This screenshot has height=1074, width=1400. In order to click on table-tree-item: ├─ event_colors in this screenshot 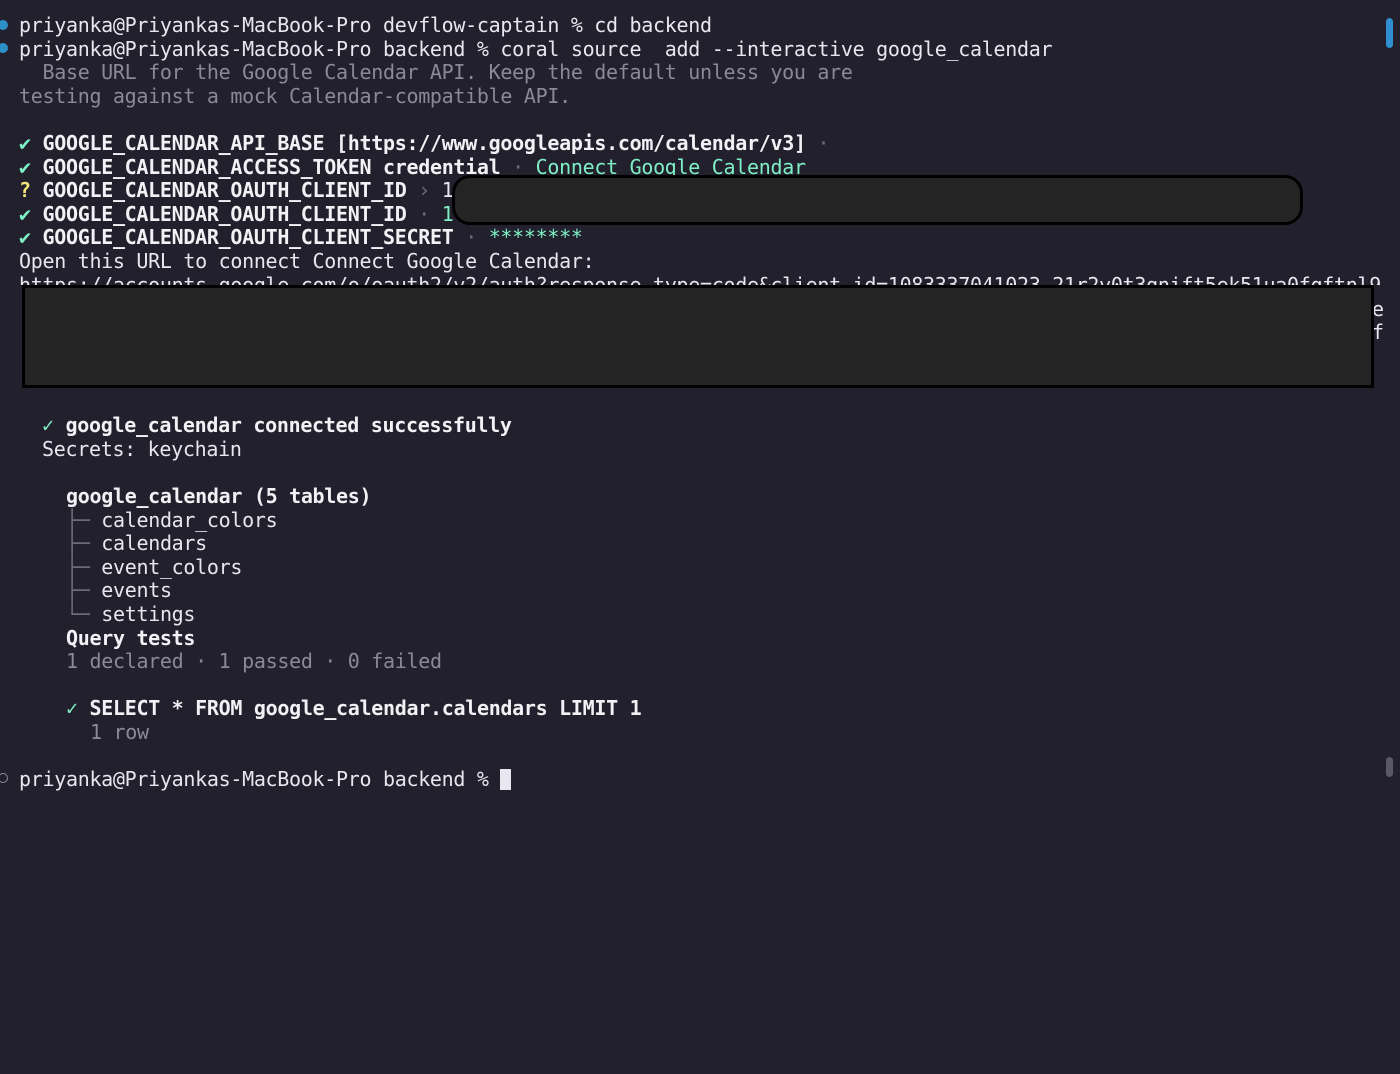, I will do `click(154, 567)`.